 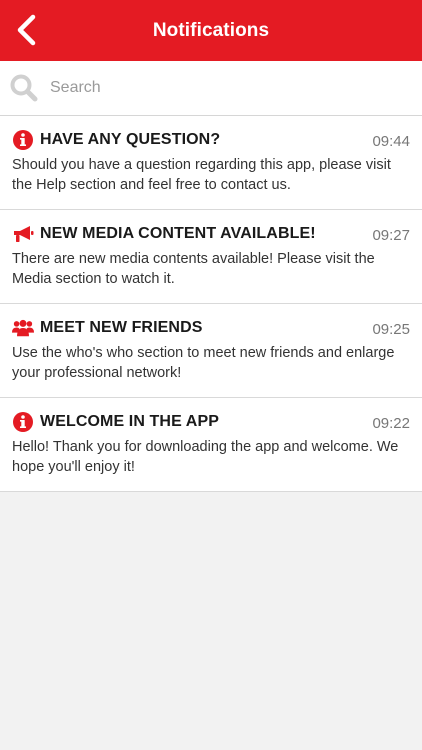 I want to click on notification-time: 09:44, so click(x=391, y=141).